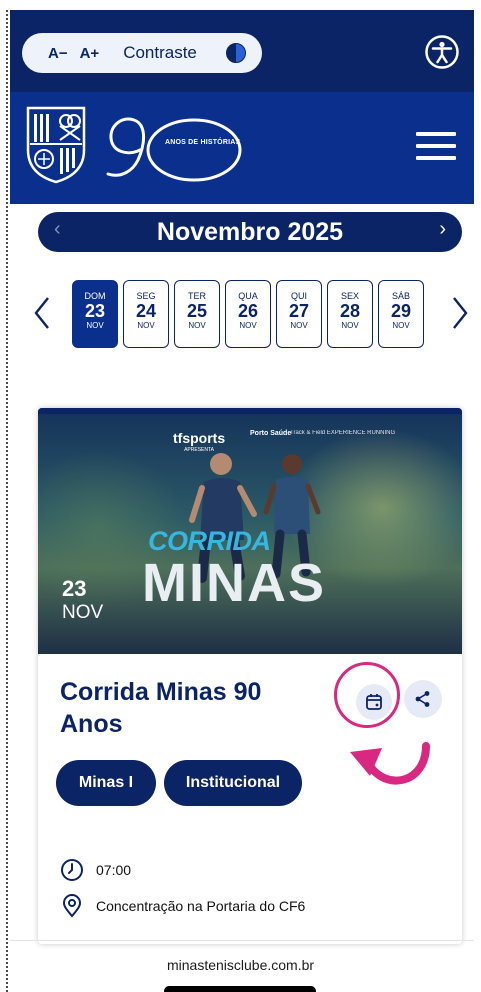 This screenshot has height=992, width=481. What do you see at coordinates (236, 53) in the screenshot?
I see `contrast-icon` at bounding box center [236, 53].